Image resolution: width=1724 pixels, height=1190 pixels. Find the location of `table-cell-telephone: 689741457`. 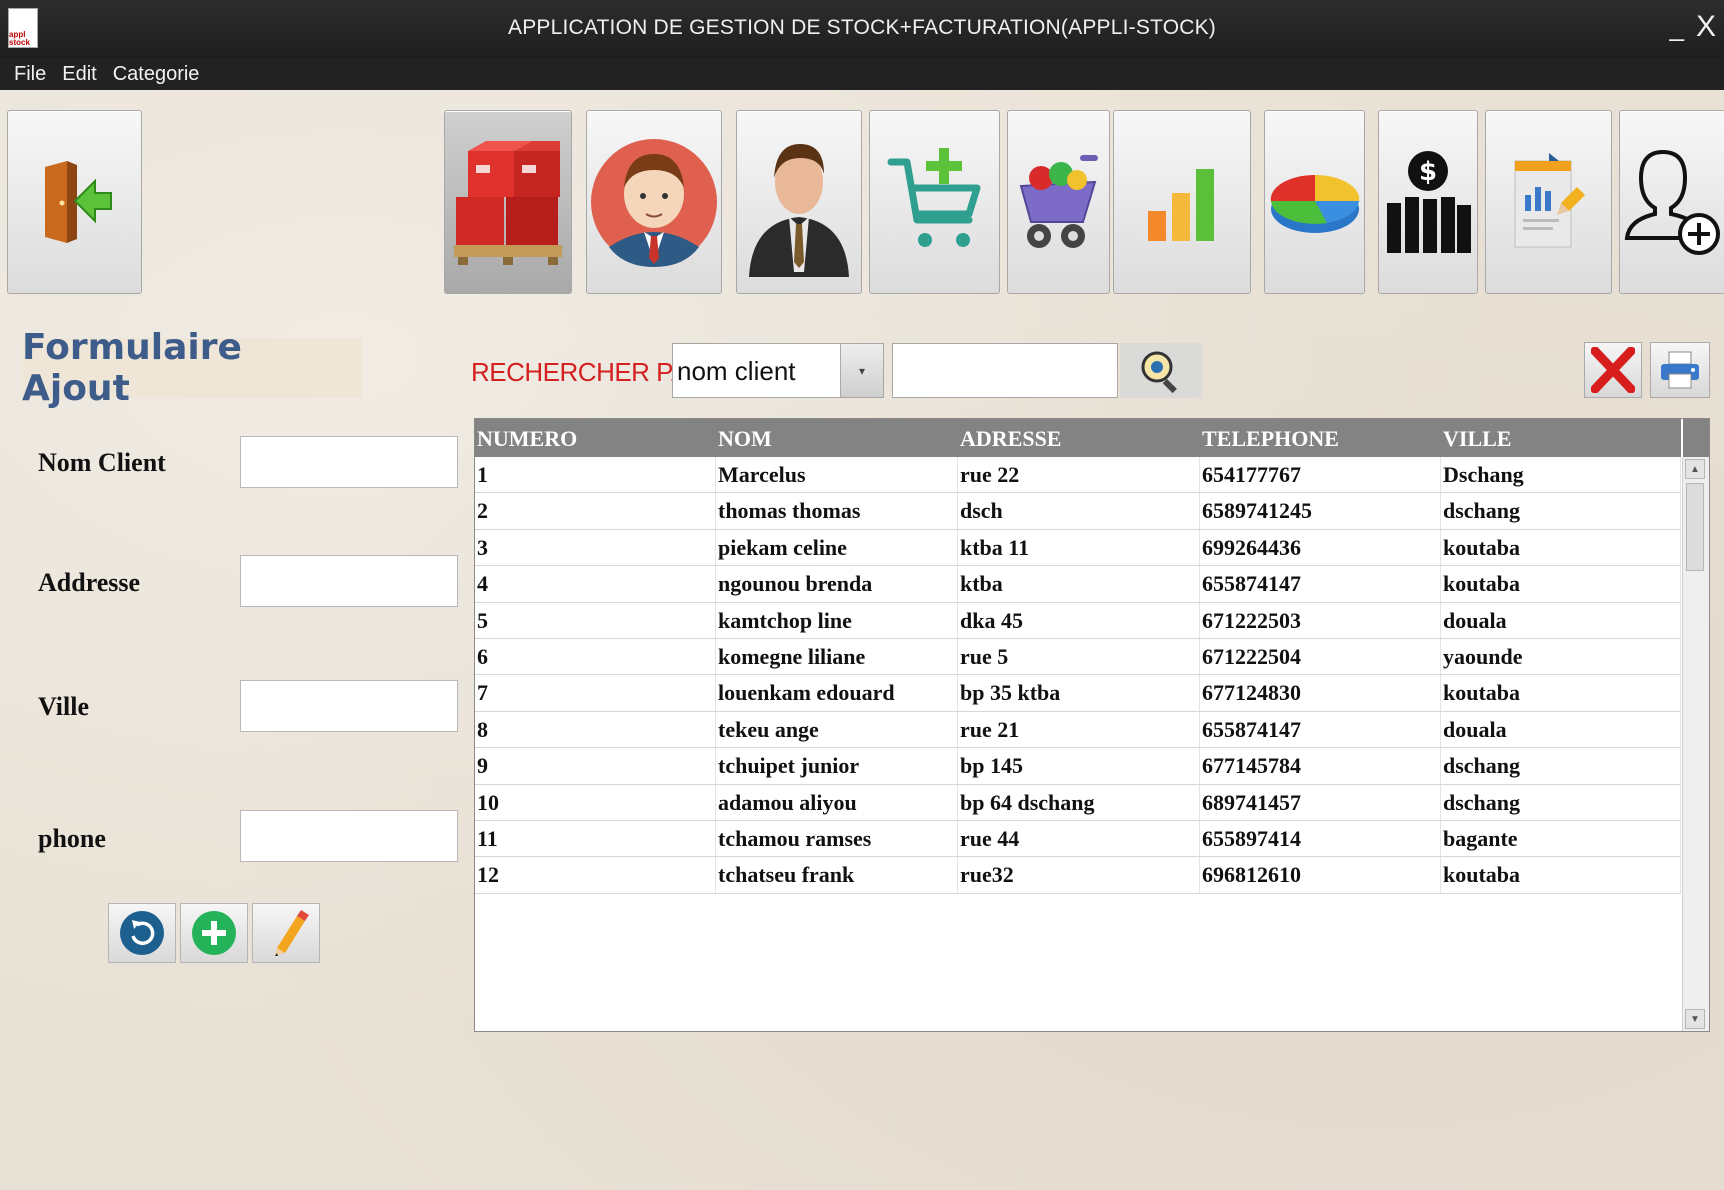

table-cell-telephone: 689741457 is located at coordinates (1320, 802).